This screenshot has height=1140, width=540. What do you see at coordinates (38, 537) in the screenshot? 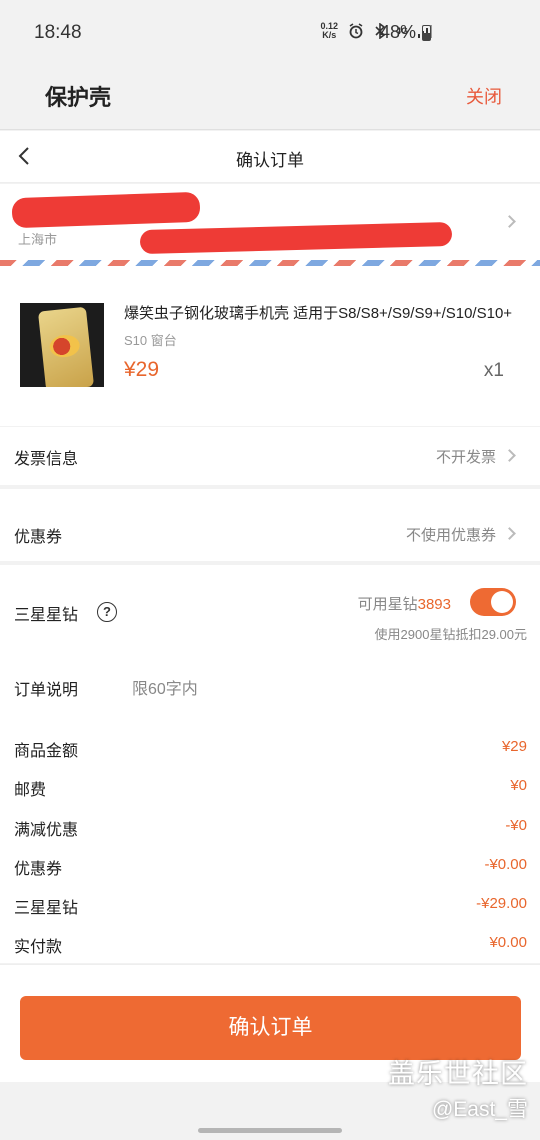
I see `coupon-label: 优惠券` at bounding box center [38, 537].